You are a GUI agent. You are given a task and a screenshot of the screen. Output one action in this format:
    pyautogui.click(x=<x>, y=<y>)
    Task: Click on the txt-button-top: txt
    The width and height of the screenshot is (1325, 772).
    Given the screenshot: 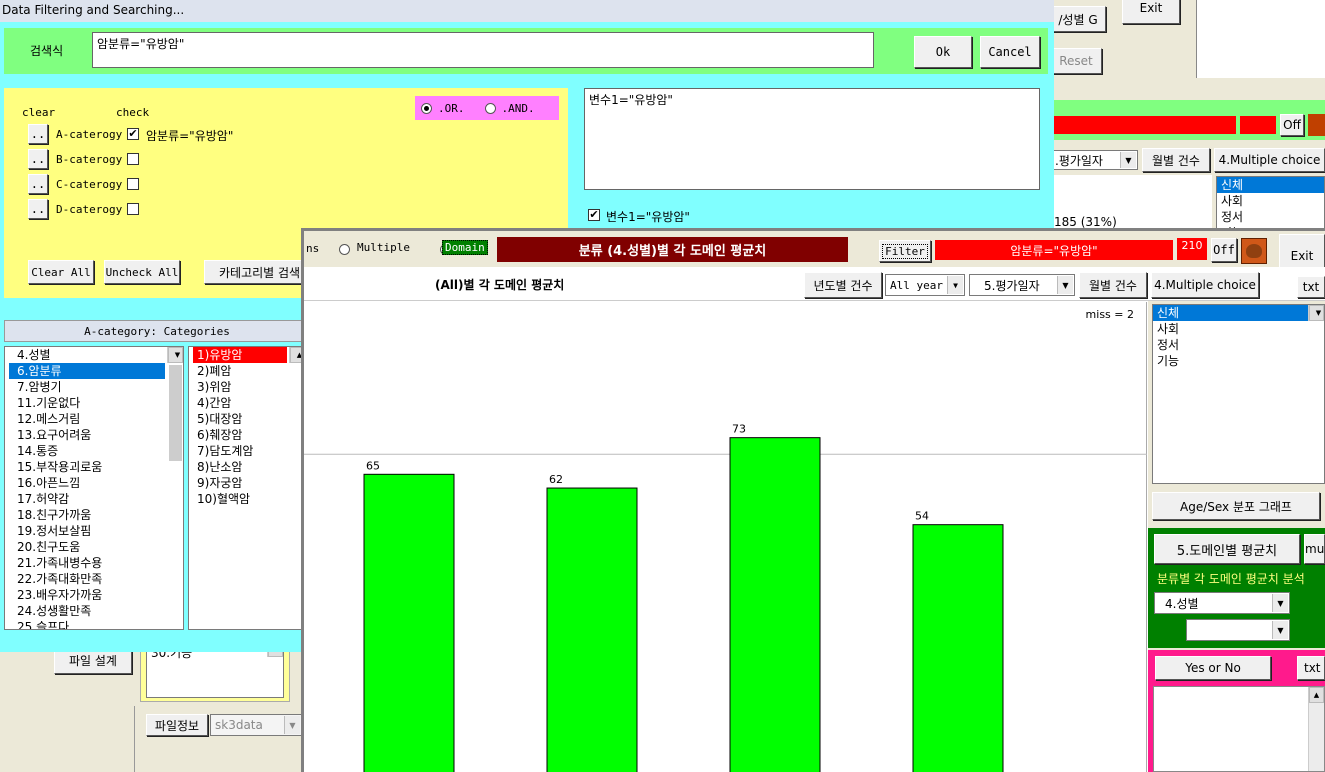 What is the action you would take?
    pyautogui.click(x=1311, y=287)
    